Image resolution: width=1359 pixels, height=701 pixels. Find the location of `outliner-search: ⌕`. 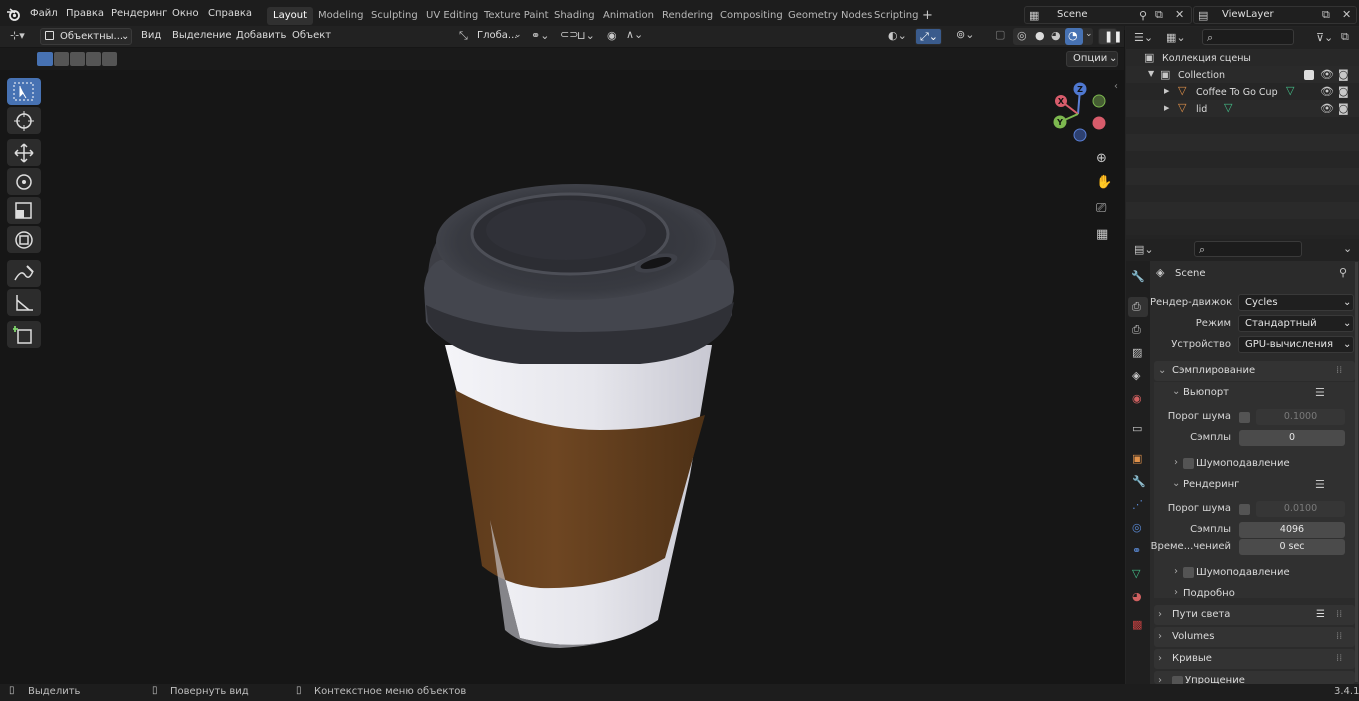

outliner-search: ⌕ is located at coordinates (1248, 37).